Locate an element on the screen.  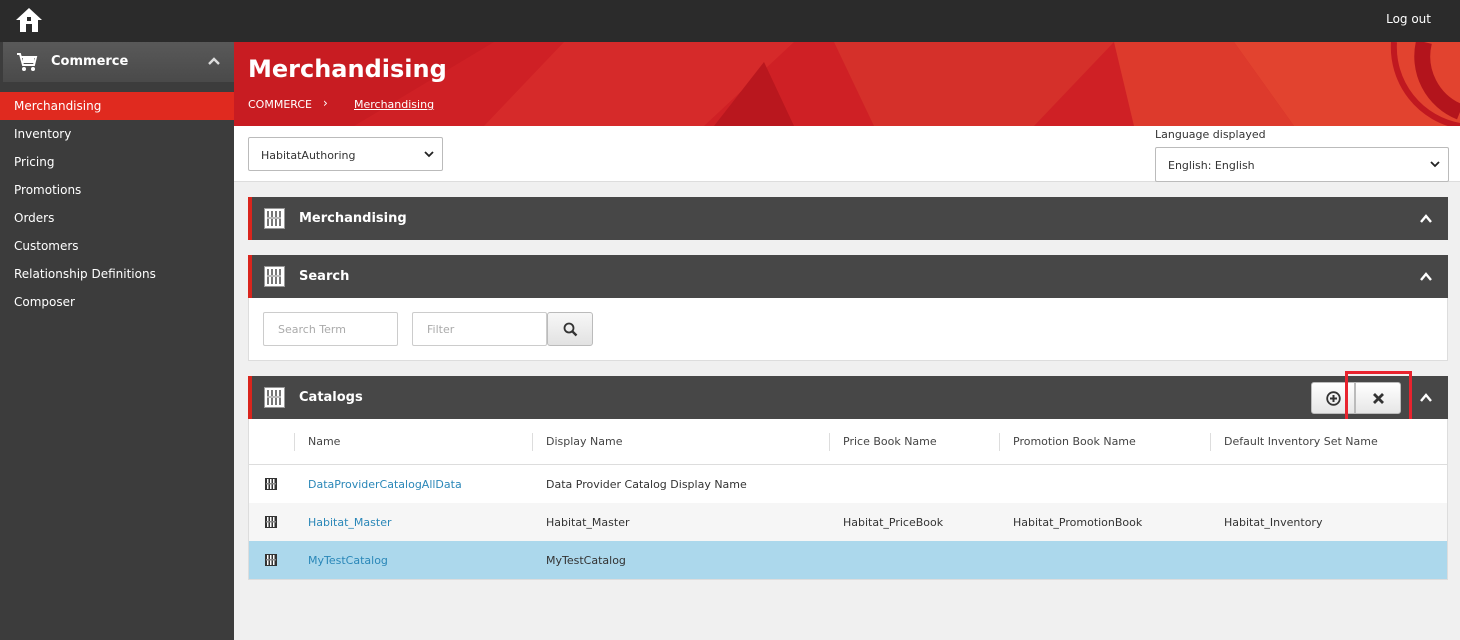
top-bar: Log out is located at coordinates (730, 21).